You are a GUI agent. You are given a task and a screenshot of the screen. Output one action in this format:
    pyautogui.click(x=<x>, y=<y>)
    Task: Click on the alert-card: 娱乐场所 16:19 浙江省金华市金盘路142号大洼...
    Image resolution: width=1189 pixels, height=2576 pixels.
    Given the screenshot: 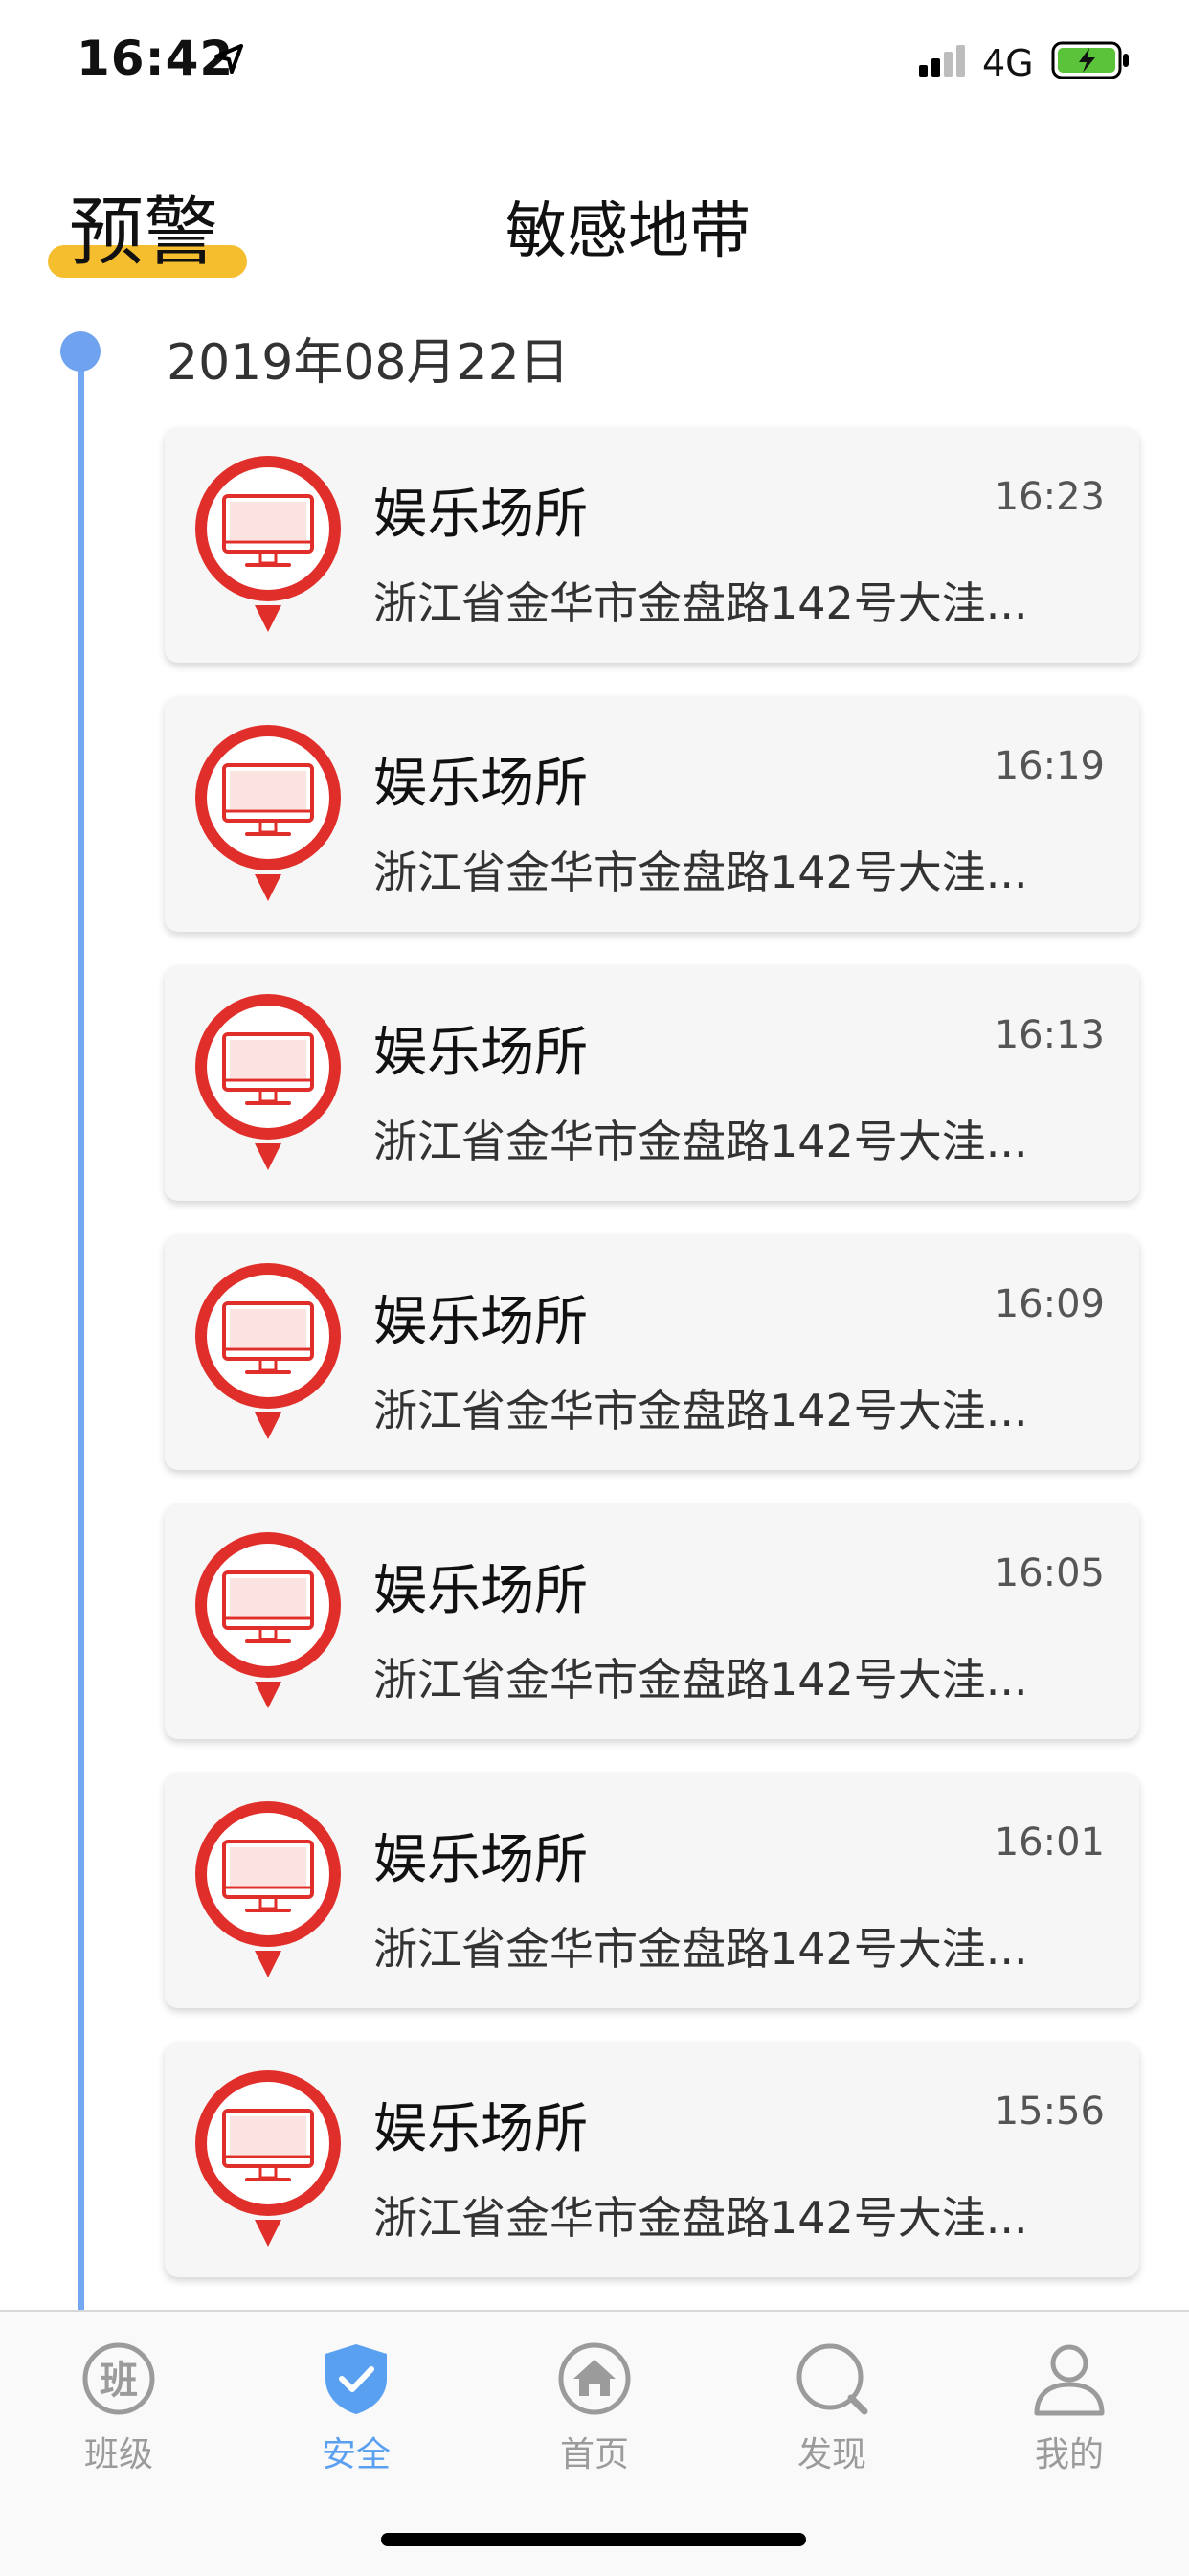 What is the action you would take?
    pyautogui.click(x=652, y=814)
    